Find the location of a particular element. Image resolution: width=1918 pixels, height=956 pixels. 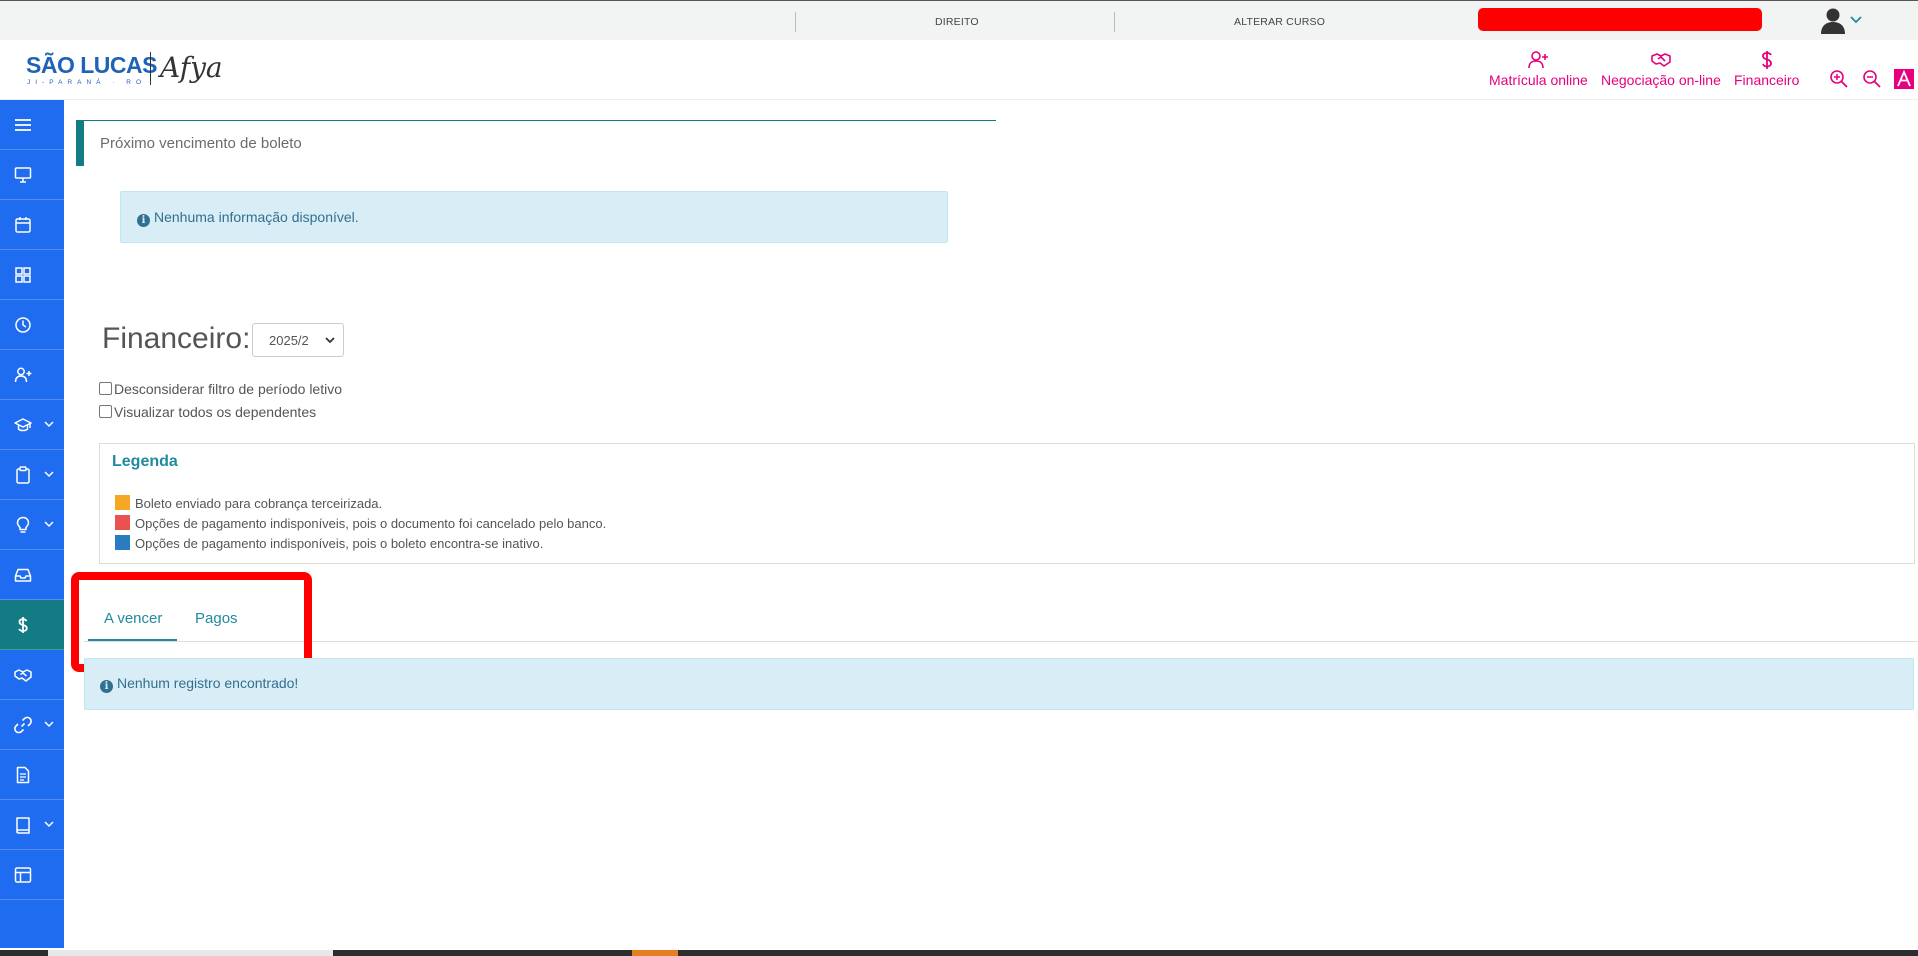

sidebar-item-negotiation is located at coordinates (32, 675).